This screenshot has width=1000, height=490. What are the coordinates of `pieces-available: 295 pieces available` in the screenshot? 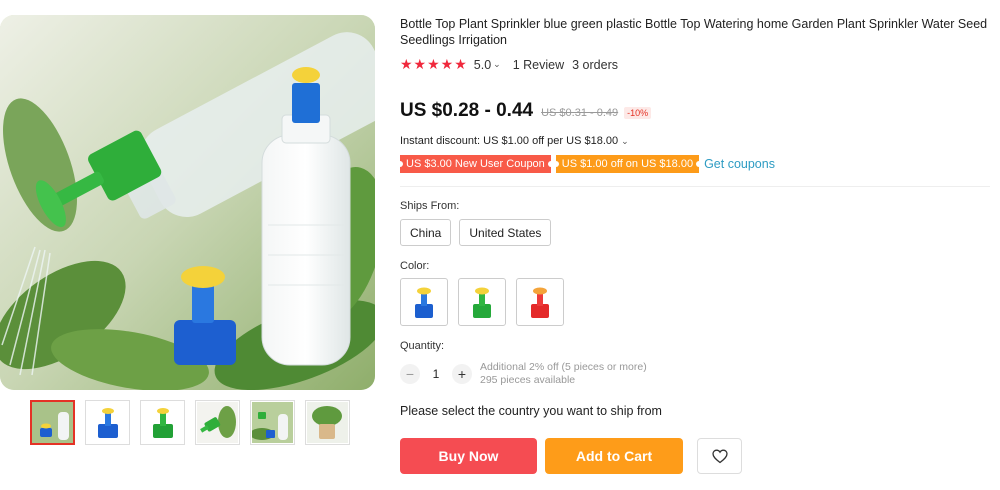 It's located at (528, 380).